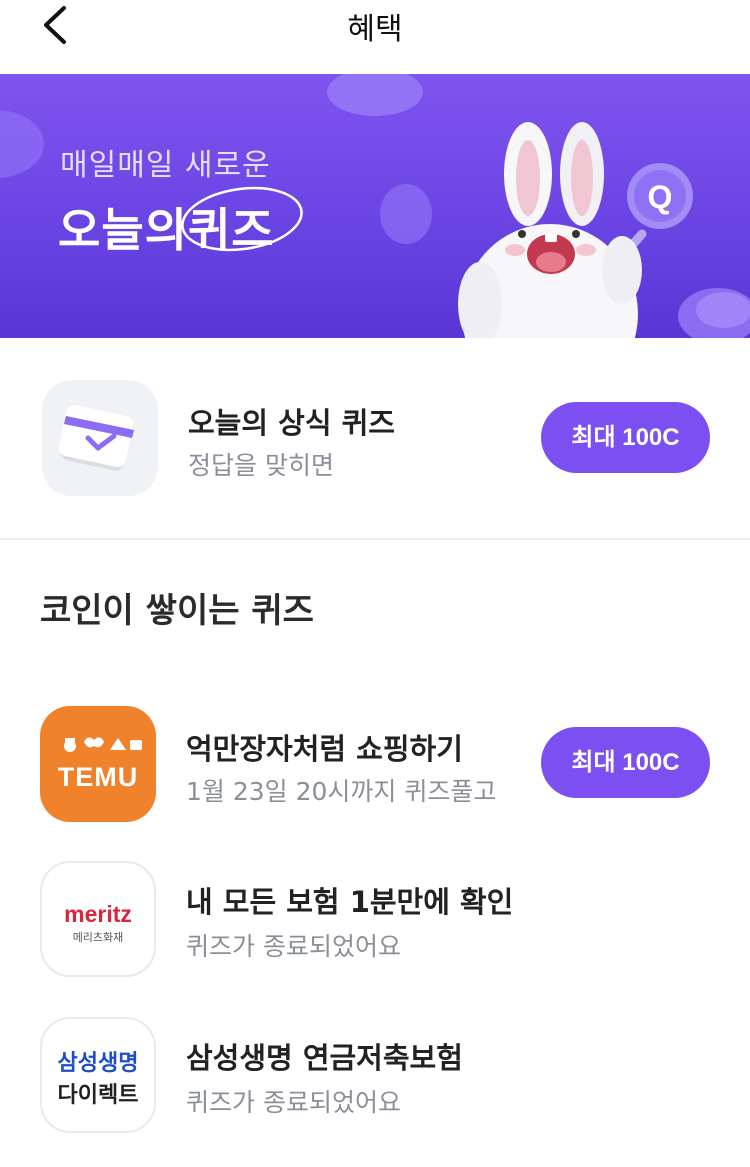 The height and width of the screenshot is (1167, 750). I want to click on banner-subtitle: 매일매일 새로운, so click(165, 165).